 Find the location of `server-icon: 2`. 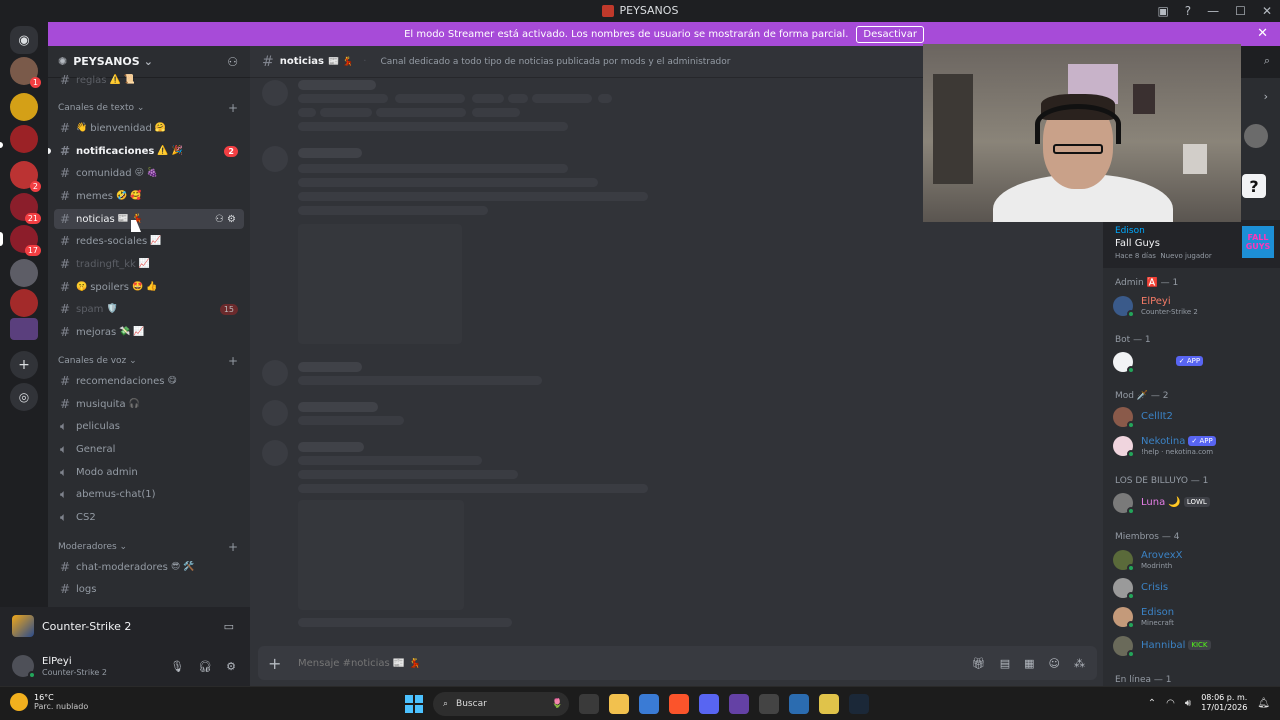

server-icon: 2 is located at coordinates (25, 176).